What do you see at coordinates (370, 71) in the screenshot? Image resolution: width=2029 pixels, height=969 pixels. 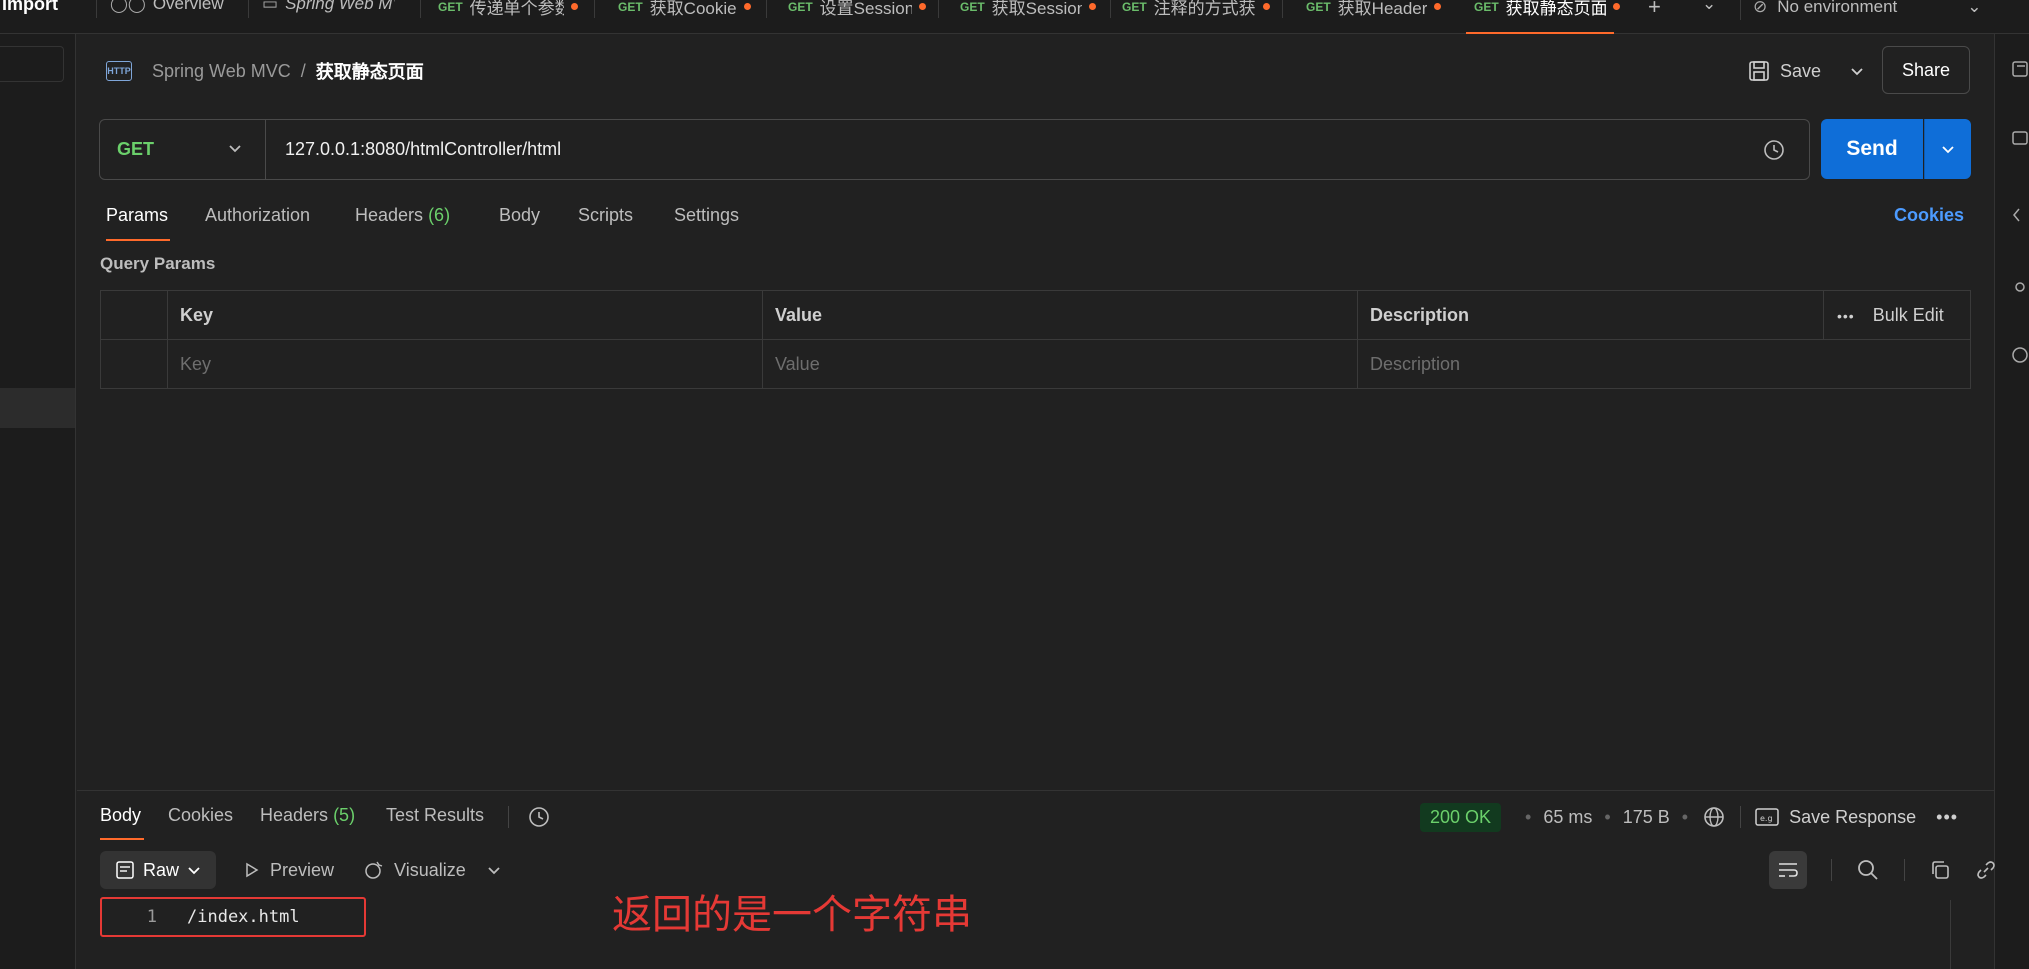 I see `request-name: 获取静态页面` at bounding box center [370, 71].